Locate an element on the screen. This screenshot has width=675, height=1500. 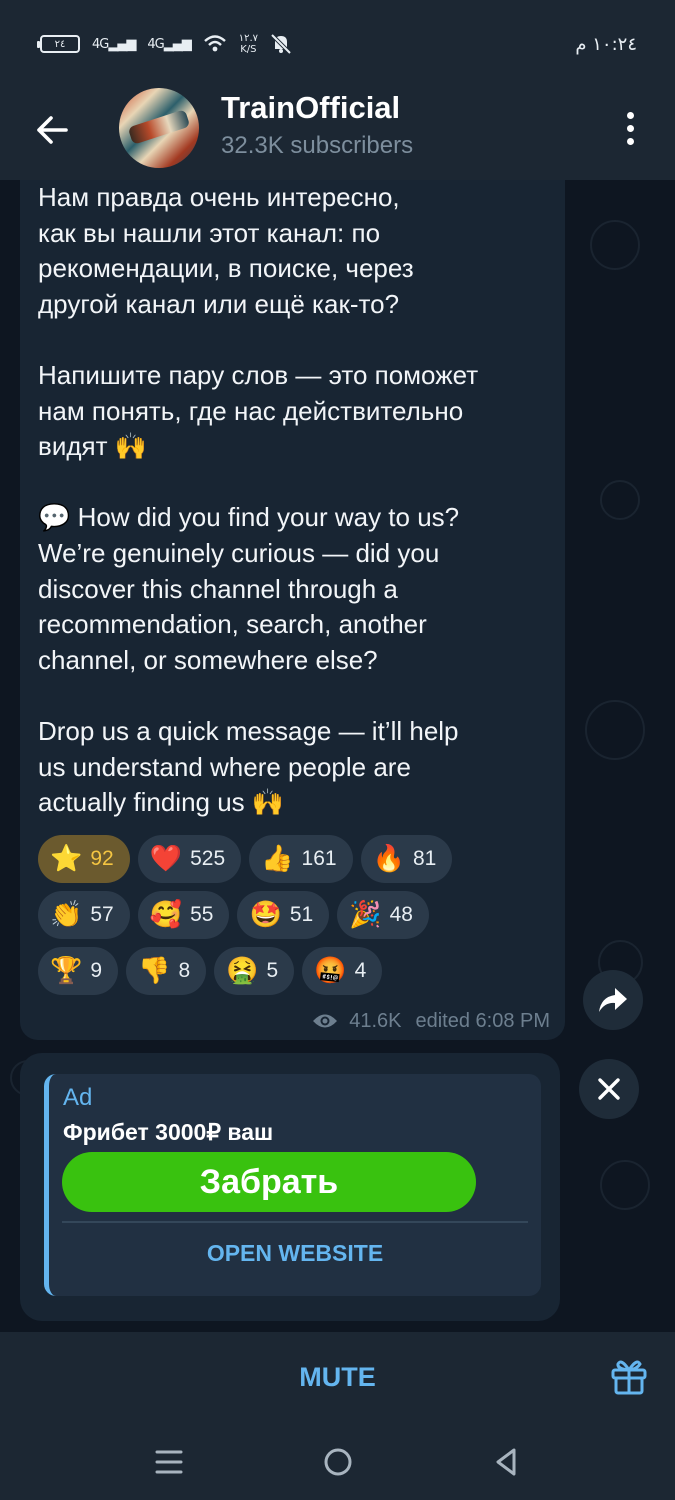
reaction-cursing: 🤬 4 is located at coordinates (342, 971).